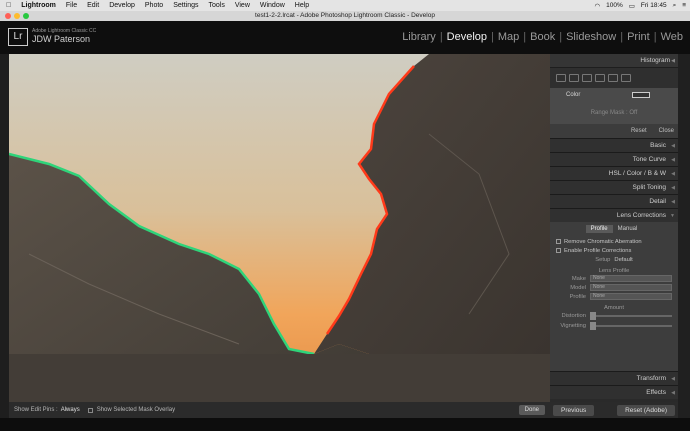 This screenshot has width=690, height=431. What do you see at coordinates (614, 378) in the screenshot?
I see `panel-transform: Transform ◀` at bounding box center [614, 378].